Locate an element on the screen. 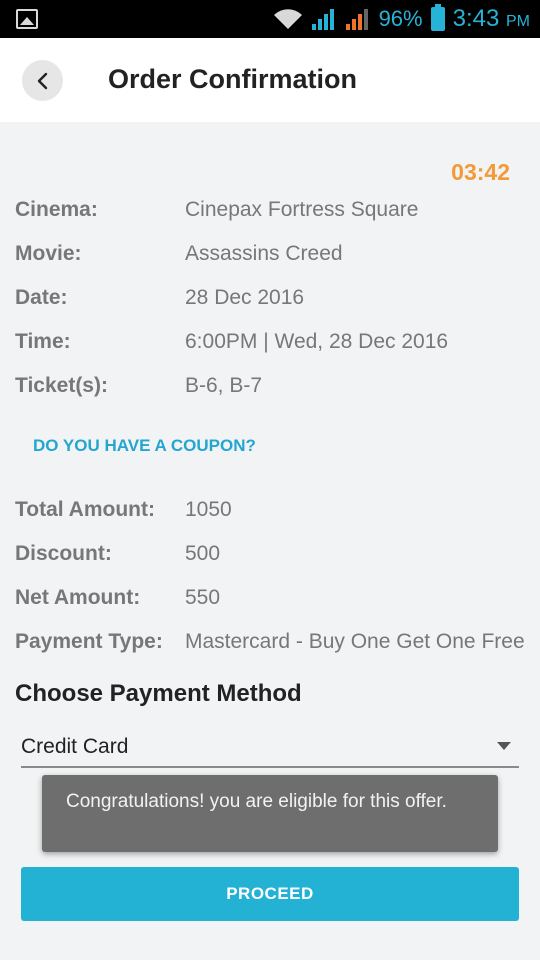  detail-row-tickets: Ticket(s): B-6, B-7 is located at coordinates (275, 386).